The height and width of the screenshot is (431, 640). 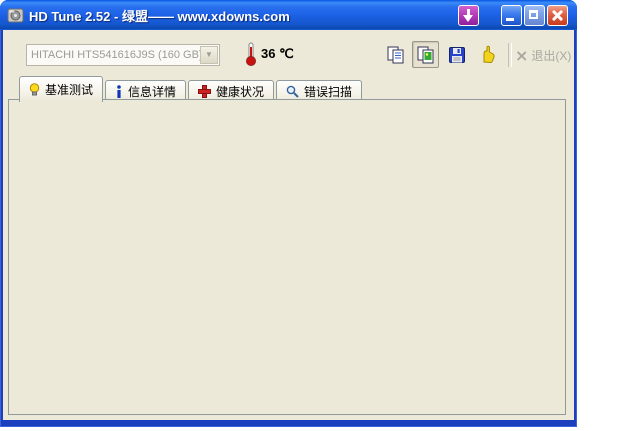 I want to click on download-button, so click(x=468, y=15).